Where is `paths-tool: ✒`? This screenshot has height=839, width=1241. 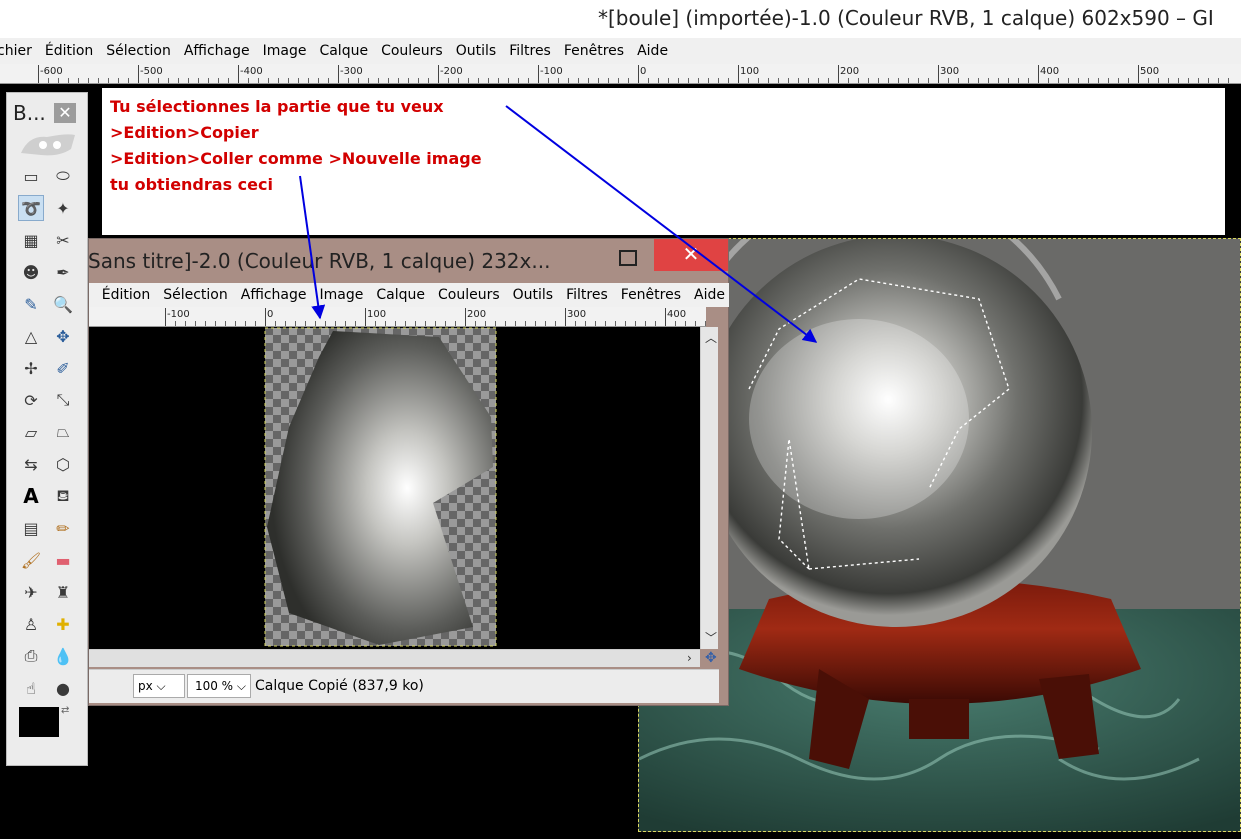
paths-tool: ✒ is located at coordinates (63, 272).